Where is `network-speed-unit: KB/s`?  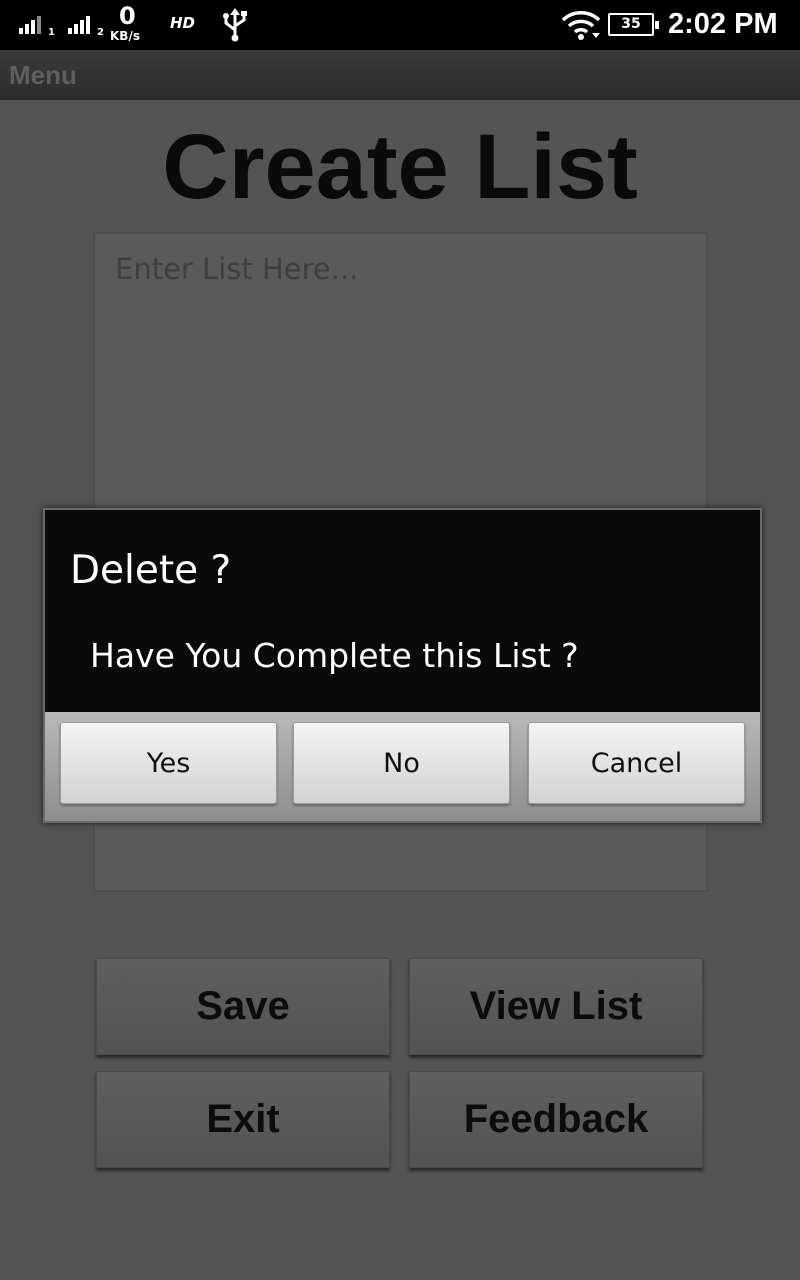 network-speed-unit: KB/s is located at coordinates (125, 36).